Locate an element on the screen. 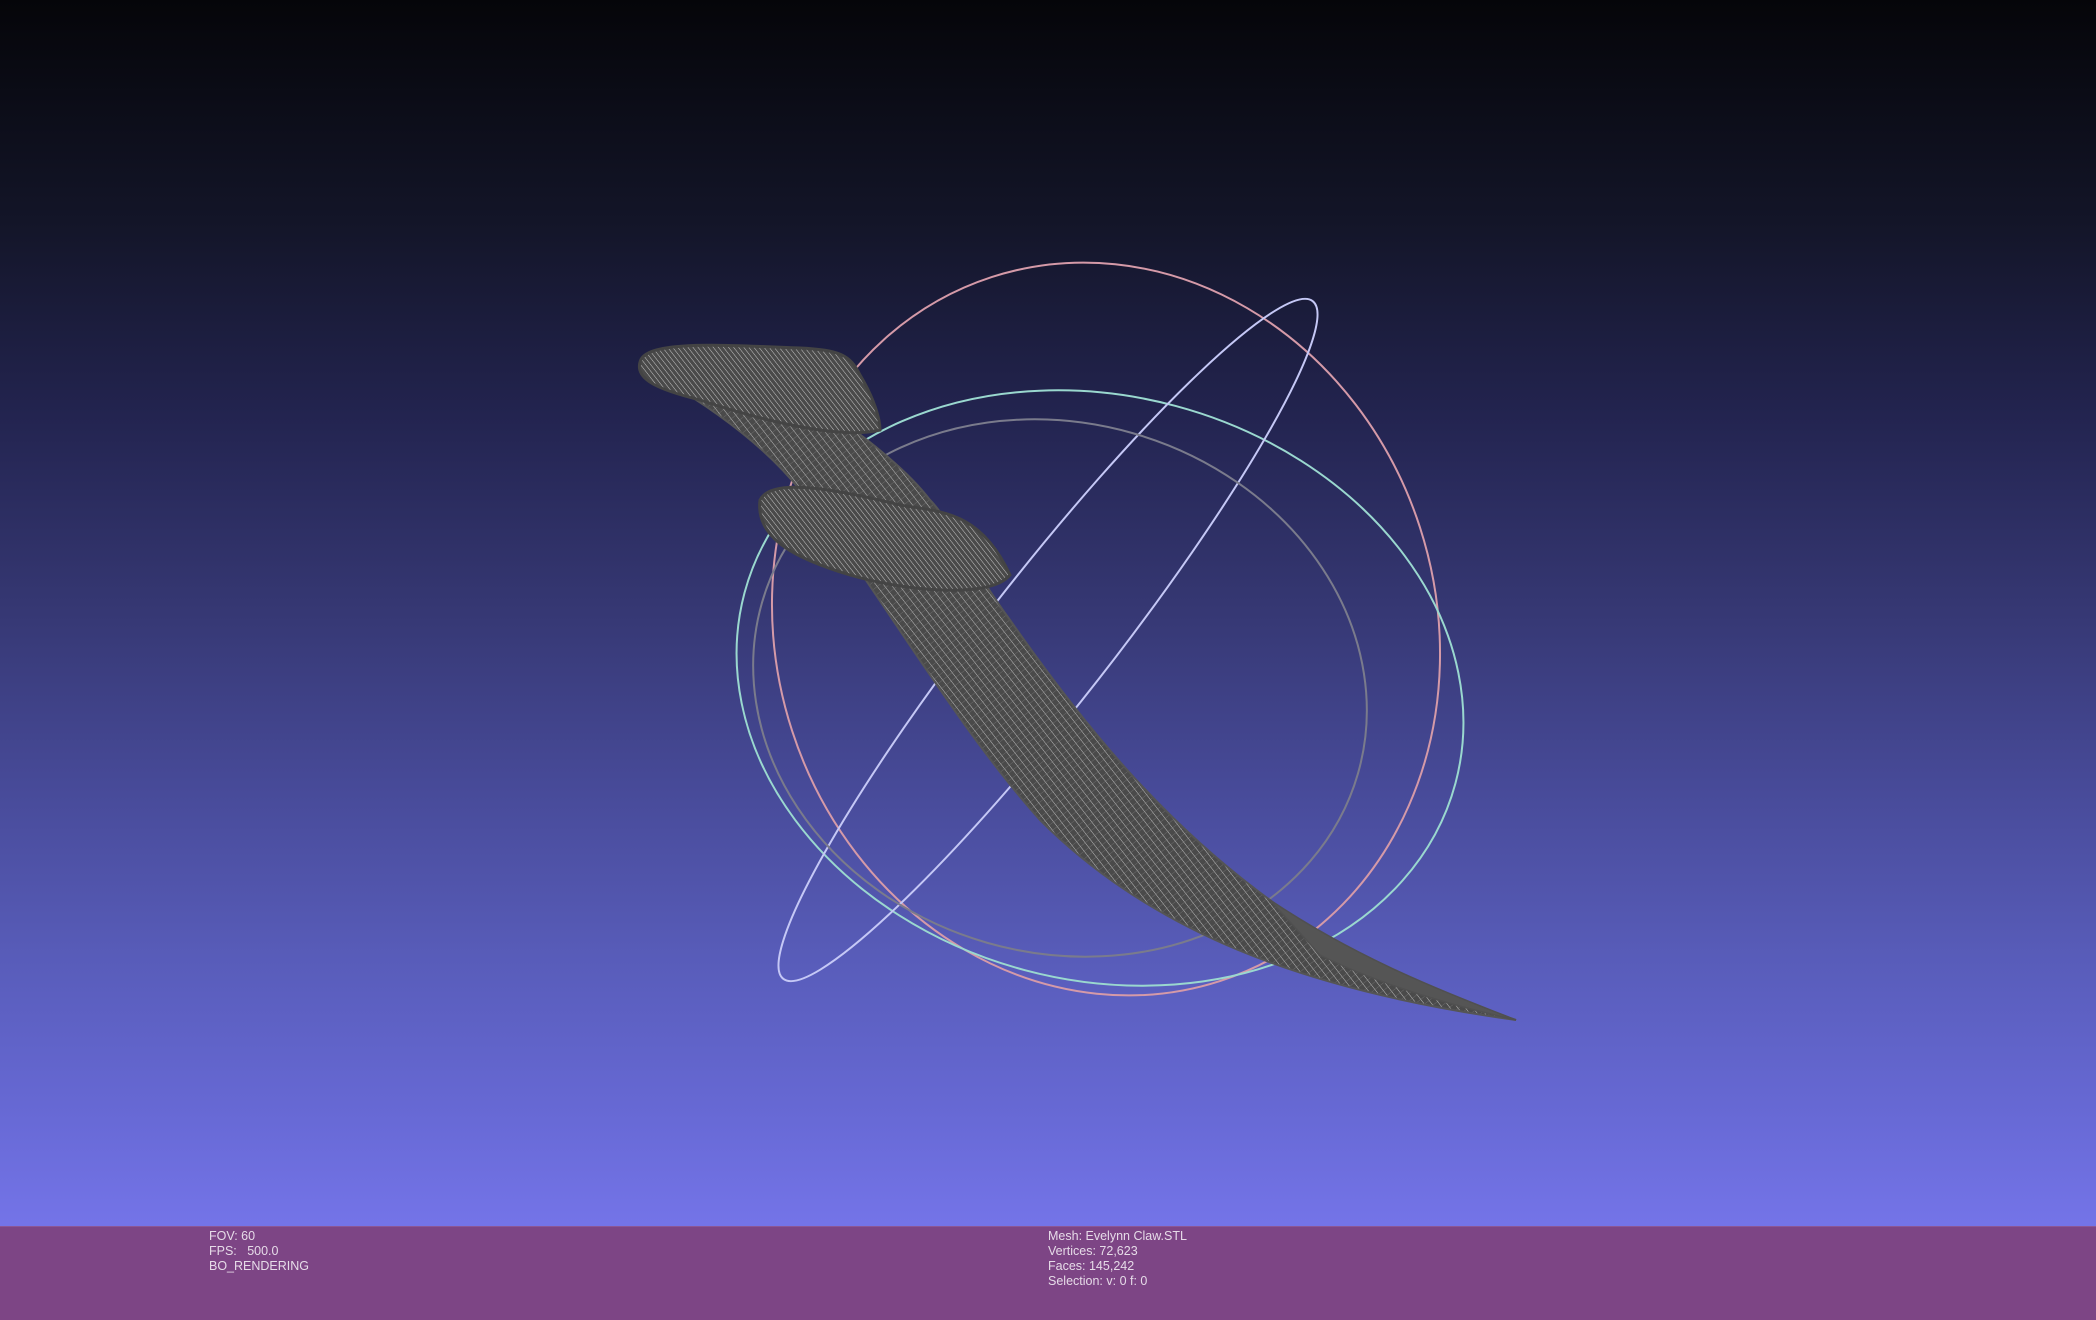 This screenshot has width=2096, height=1320. vertices-label: Vertices: 72,623 is located at coordinates (1093, 1251).